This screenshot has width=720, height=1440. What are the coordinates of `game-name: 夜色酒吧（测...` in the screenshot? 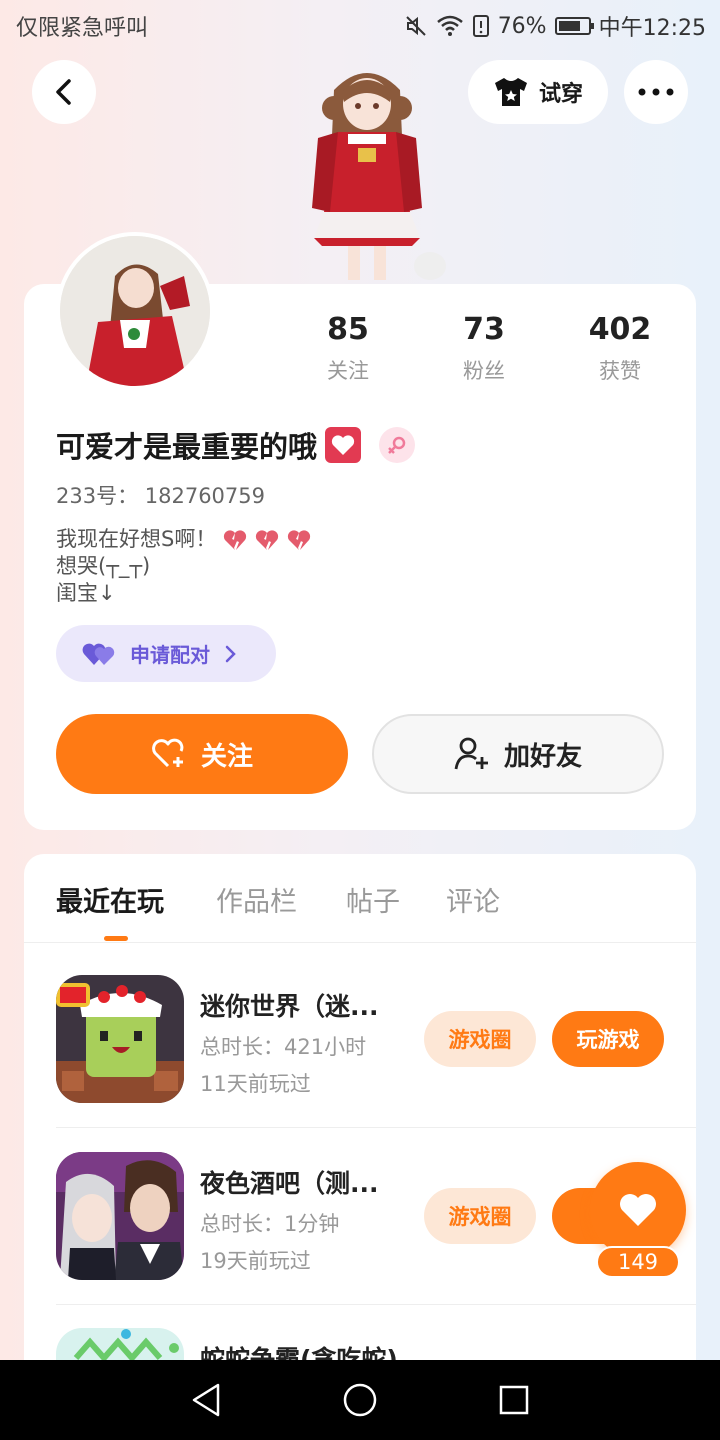 It's located at (289, 1183).